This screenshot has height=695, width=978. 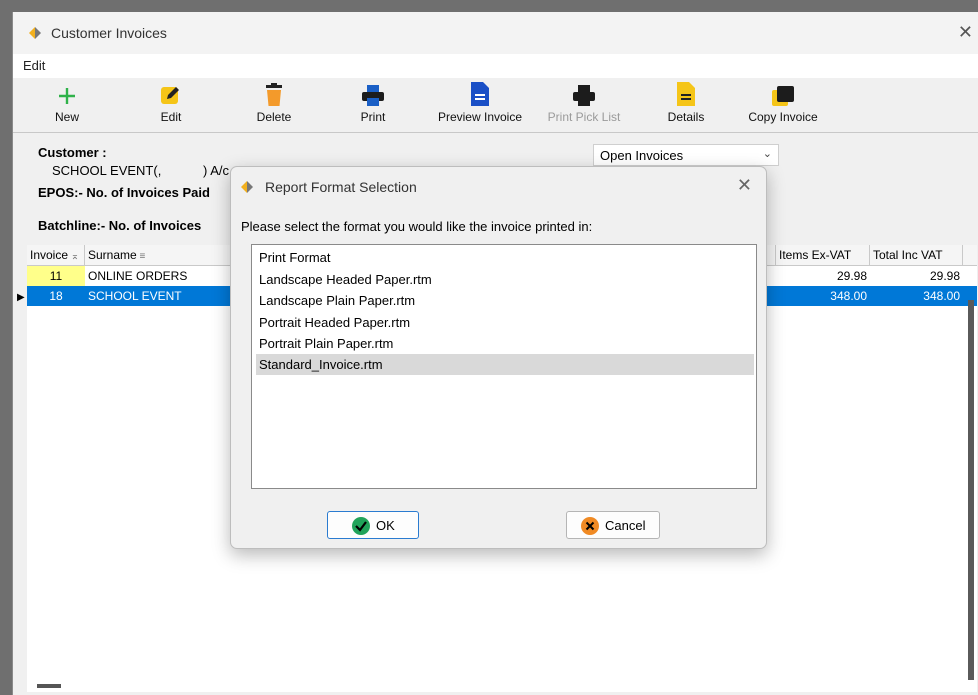 What do you see at coordinates (480, 117) in the screenshot?
I see `preview-invoice-label: Preview Invoice` at bounding box center [480, 117].